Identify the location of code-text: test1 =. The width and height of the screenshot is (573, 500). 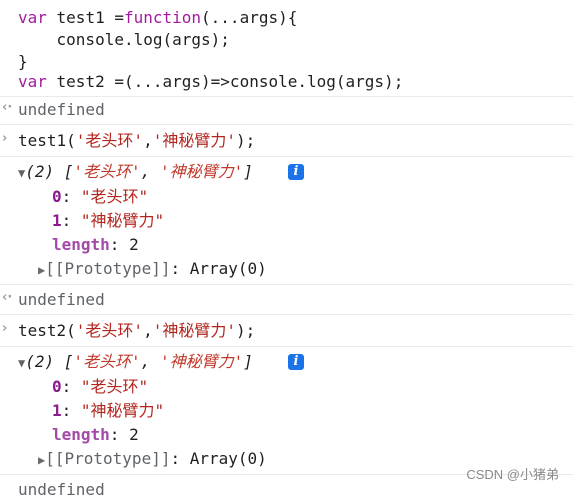
(85, 17).